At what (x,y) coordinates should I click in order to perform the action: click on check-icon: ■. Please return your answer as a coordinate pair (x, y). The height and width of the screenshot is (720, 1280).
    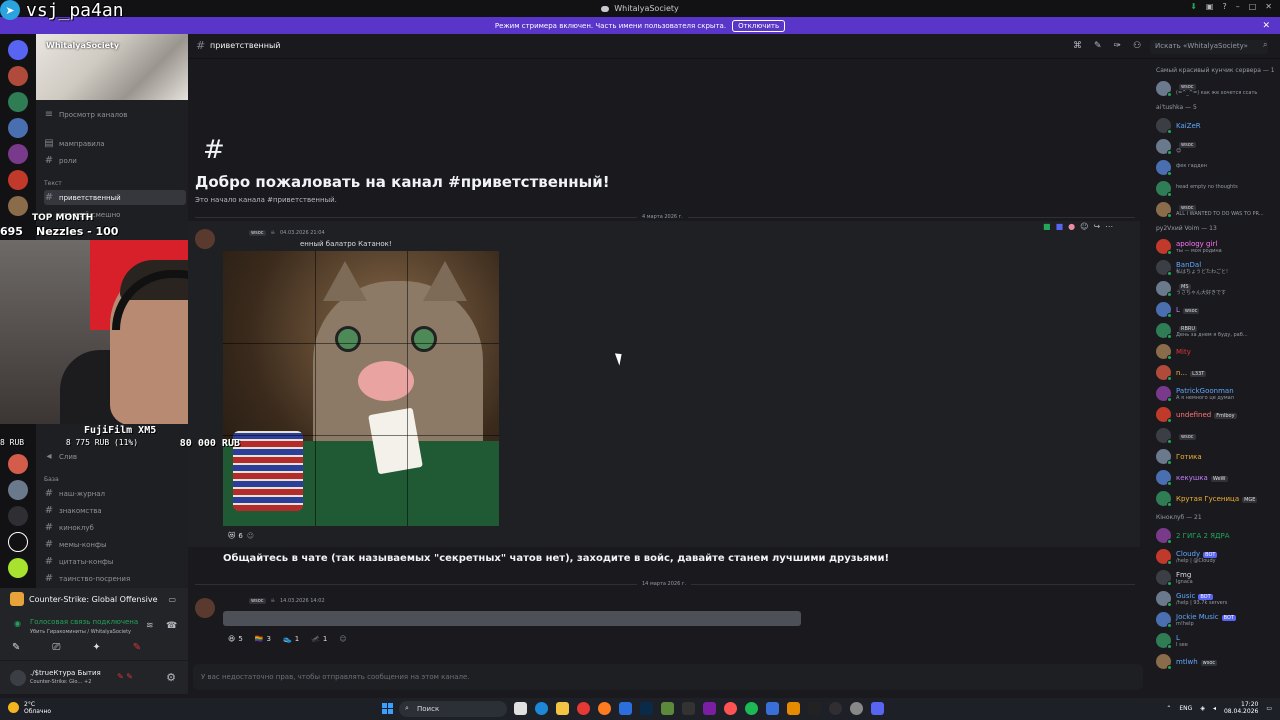
    Looking at the image, I should click on (1047, 226).